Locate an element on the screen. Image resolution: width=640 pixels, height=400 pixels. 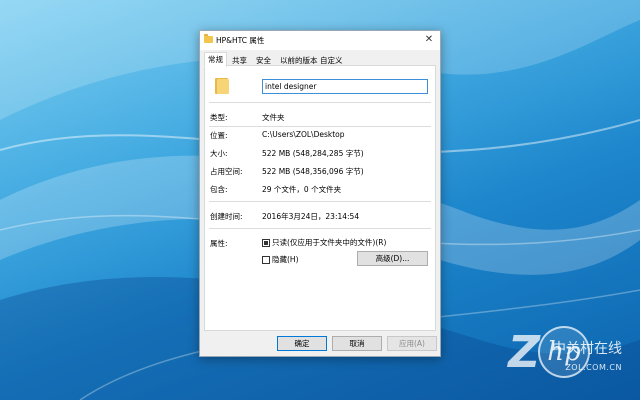
type-label: 类型: is located at coordinates (219, 117).